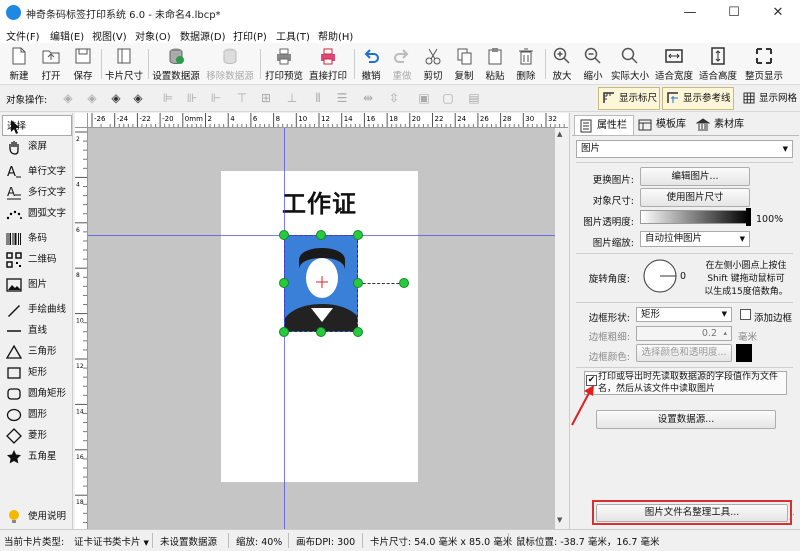 The image size is (800, 551). Describe the element at coordinates (250, 35) in the screenshot. I see `menu-print: 打印(P)` at that location.